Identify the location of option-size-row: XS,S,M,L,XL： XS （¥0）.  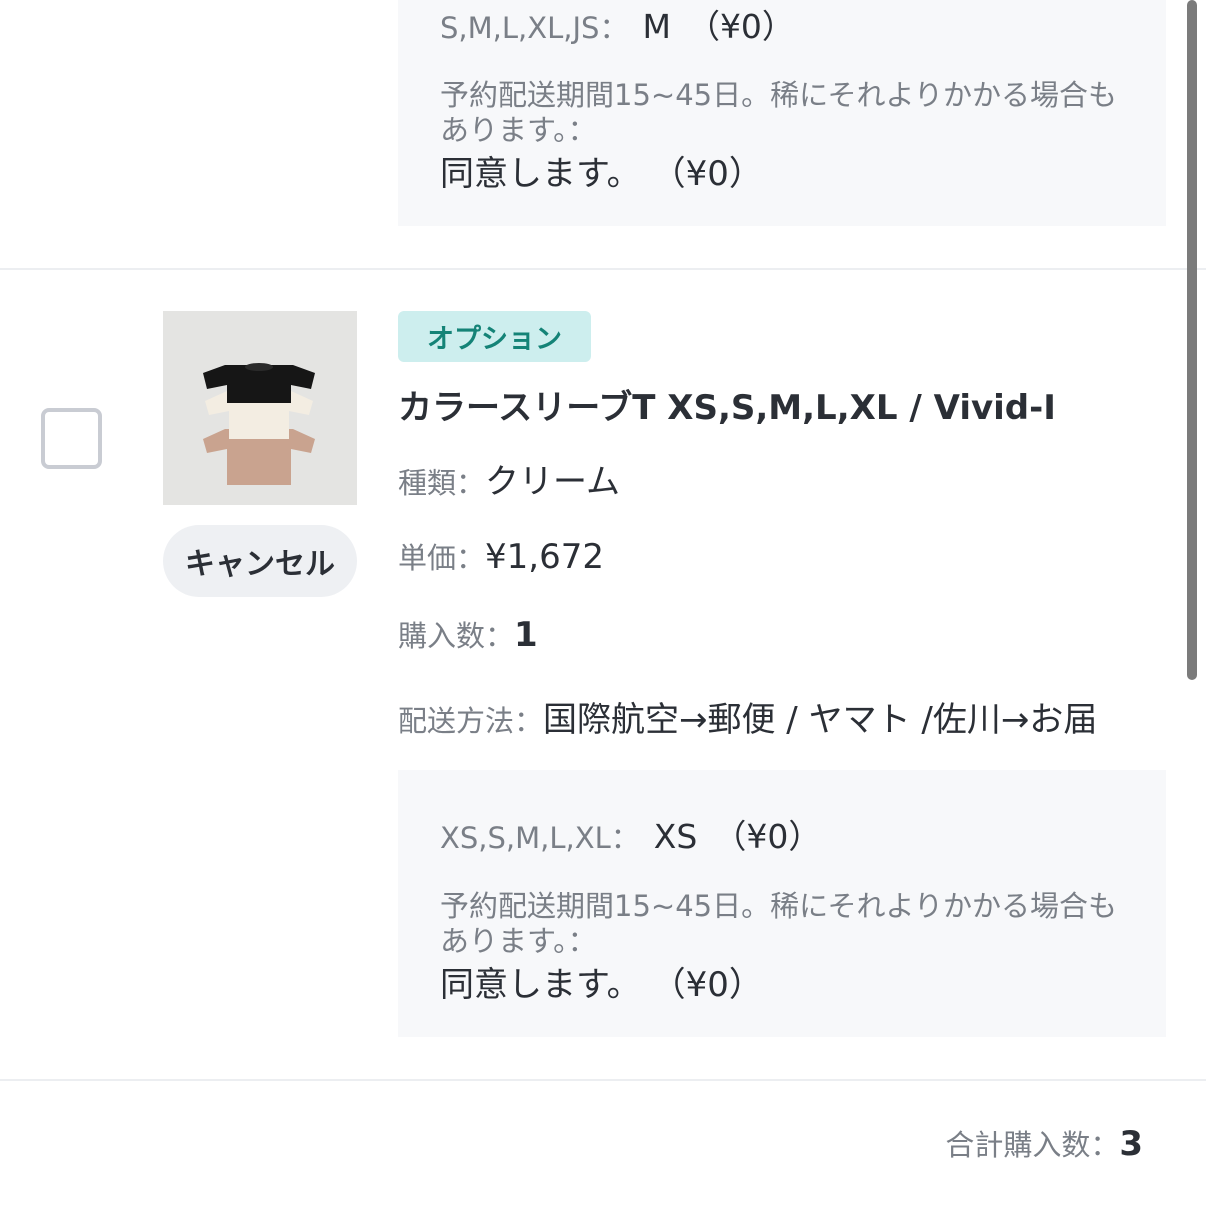
(630, 834).